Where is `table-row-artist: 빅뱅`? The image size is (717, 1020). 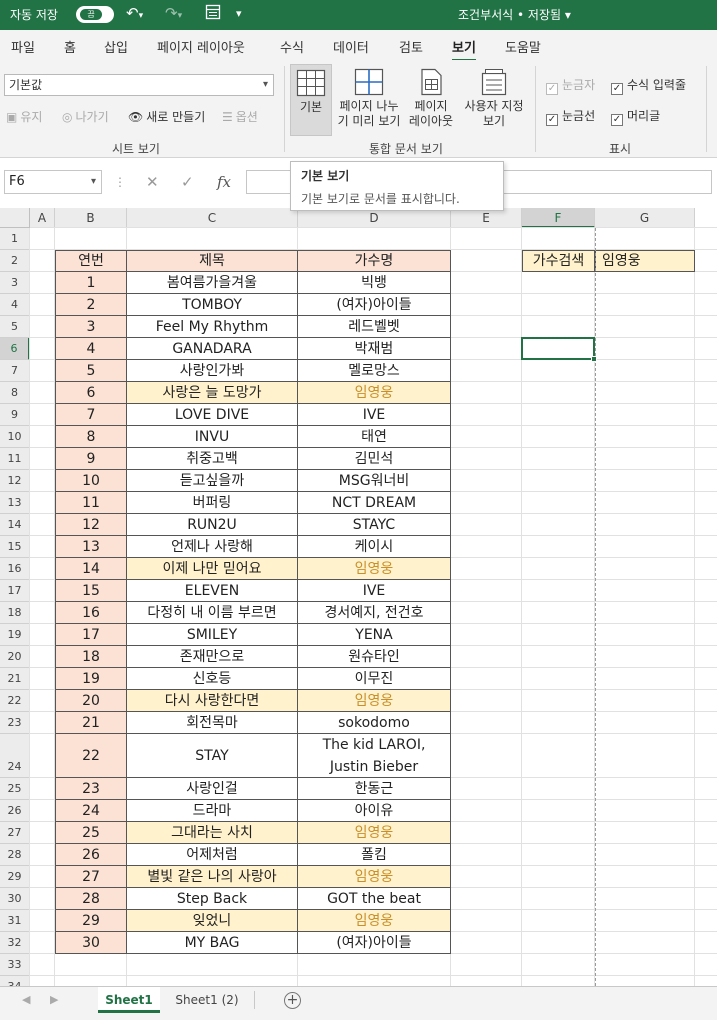 table-row-artist: 빅뱅 is located at coordinates (374, 283).